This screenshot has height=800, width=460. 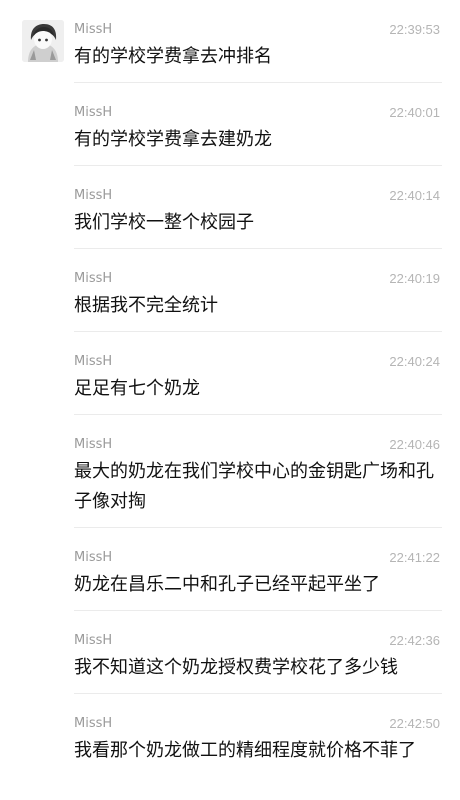 I want to click on timestamp: 22:40:19, so click(x=414, y=278).